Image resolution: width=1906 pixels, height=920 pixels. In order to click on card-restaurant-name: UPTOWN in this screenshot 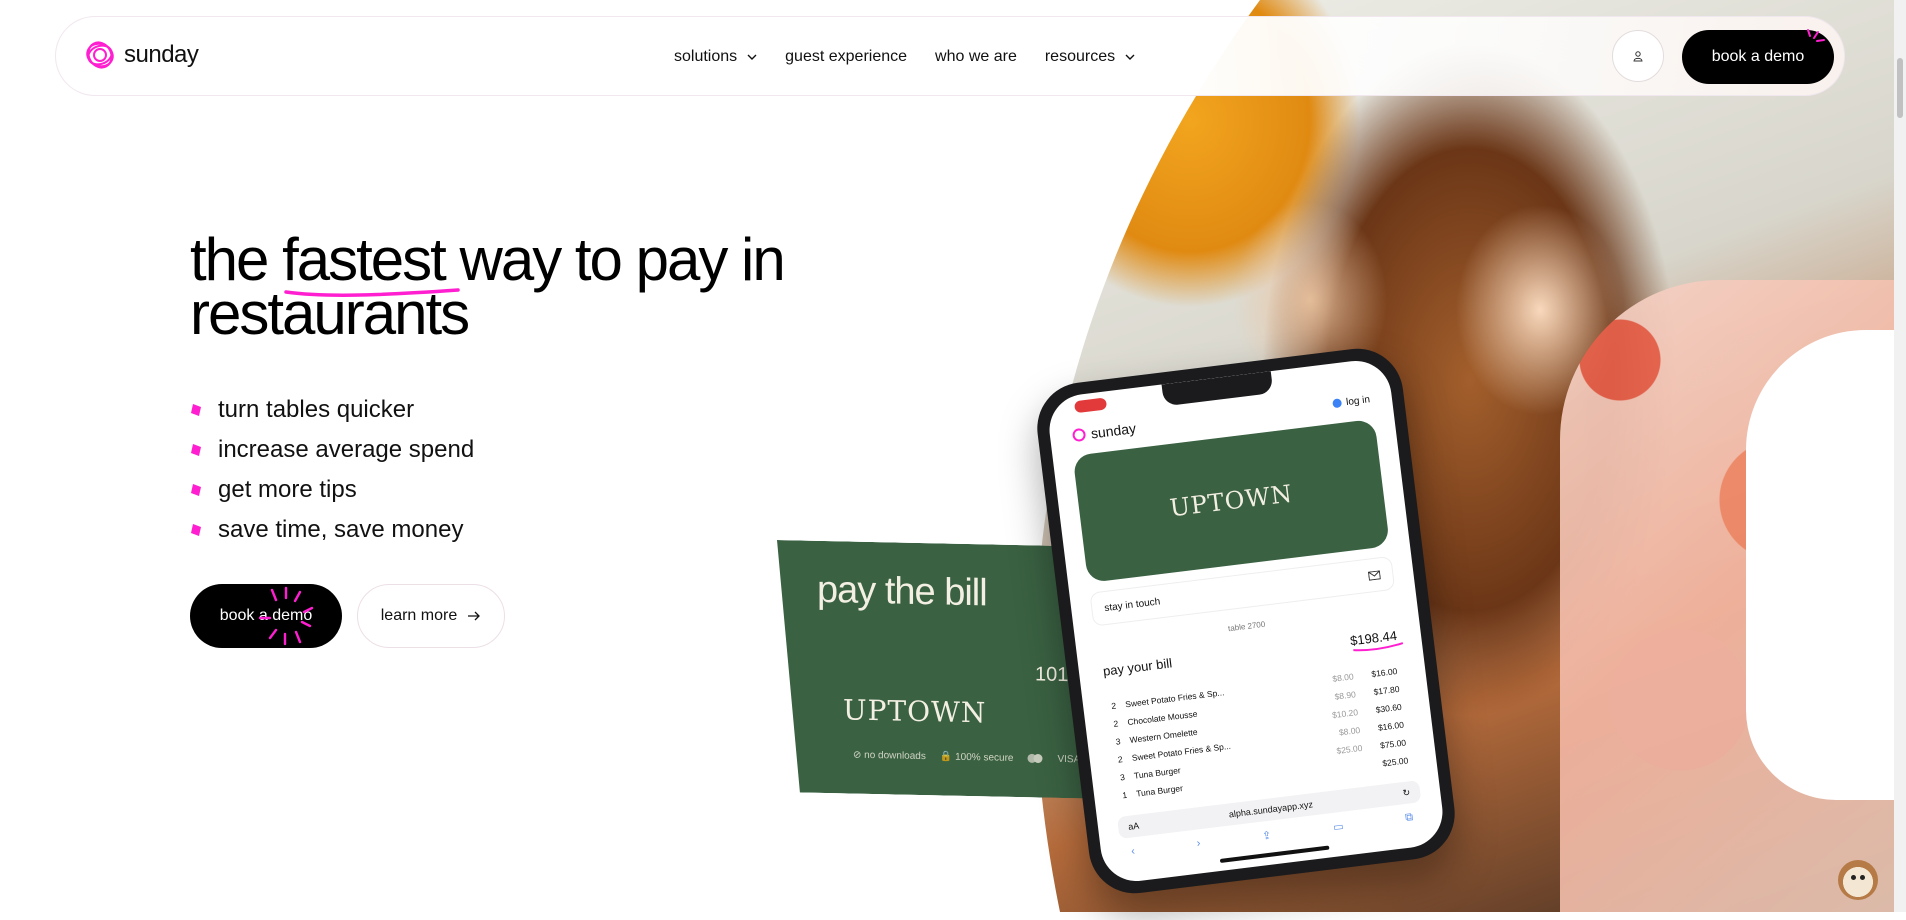, I will do `click(915, 711)`.